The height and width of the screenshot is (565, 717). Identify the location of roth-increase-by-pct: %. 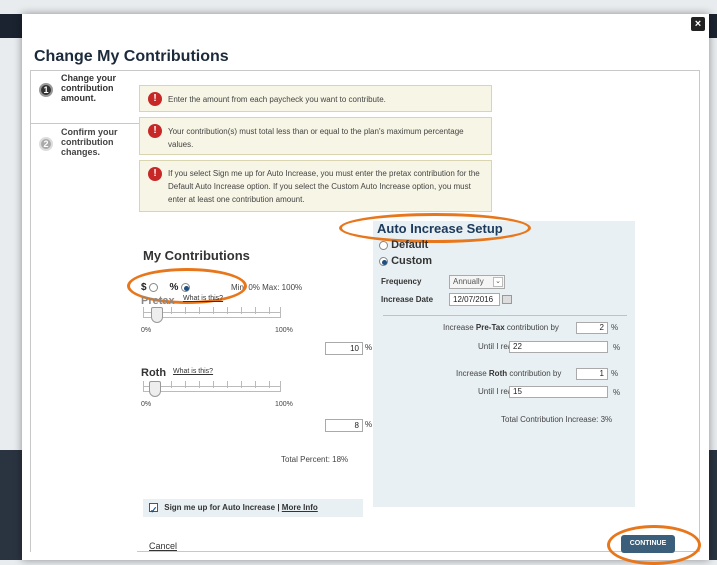
(615, 373).